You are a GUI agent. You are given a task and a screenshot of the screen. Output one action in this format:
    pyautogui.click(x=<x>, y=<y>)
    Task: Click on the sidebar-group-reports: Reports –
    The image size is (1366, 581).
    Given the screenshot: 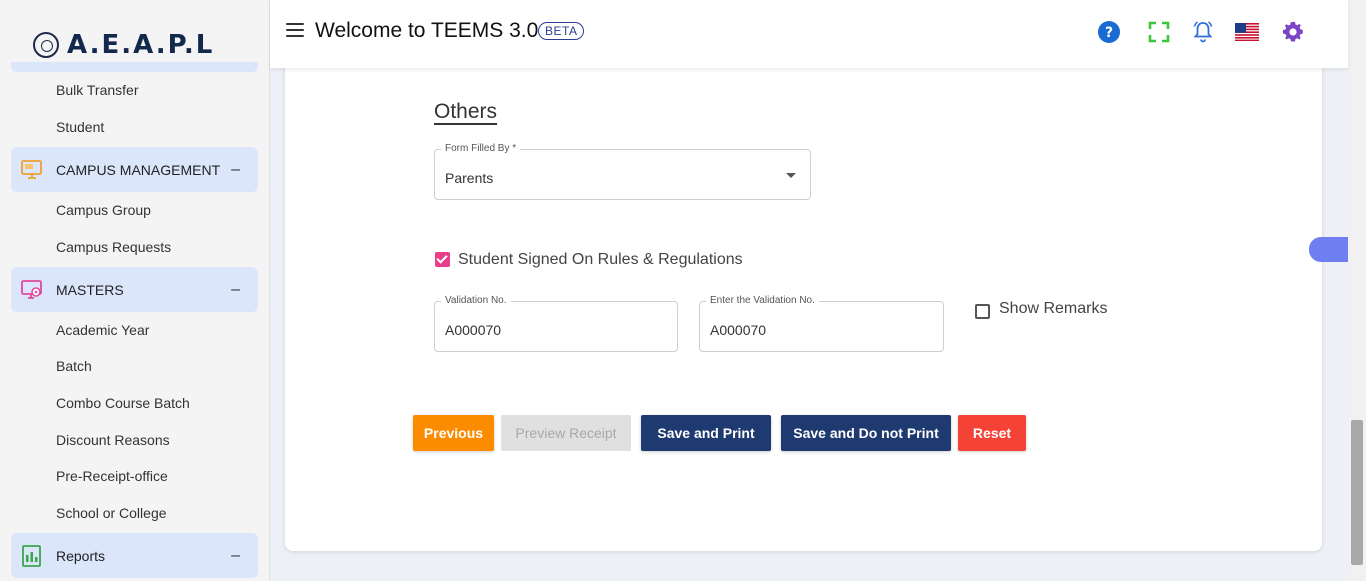 What is the action you would take?
    pyautogui.click(x=134, y=555)
    